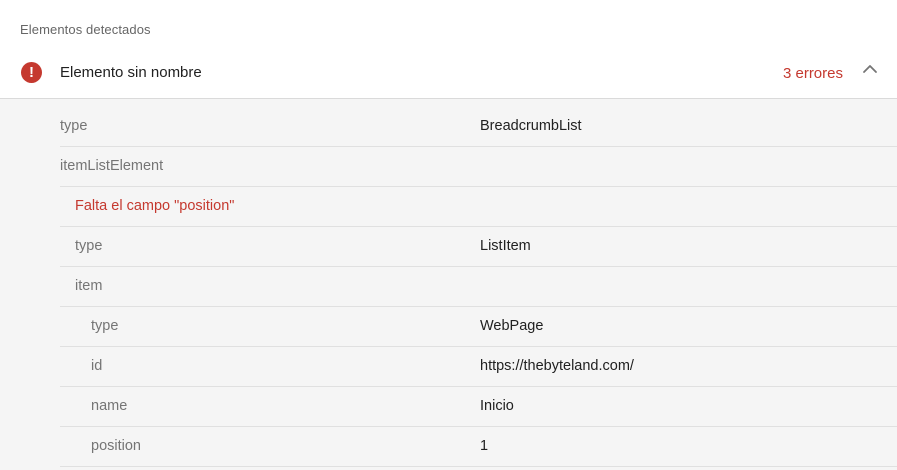  Describe the element at coordinates (478, 327) in the screenshot. I see `property-row-type: type WebPage` at that location.